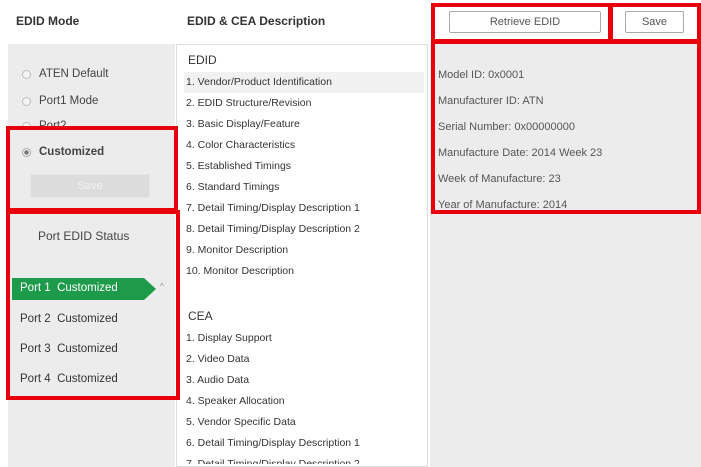  Describe the element at coordinates (273, 208) in the screenshot. I see `edid-item: 7. Detail Timing/Display Description 1` at that location.